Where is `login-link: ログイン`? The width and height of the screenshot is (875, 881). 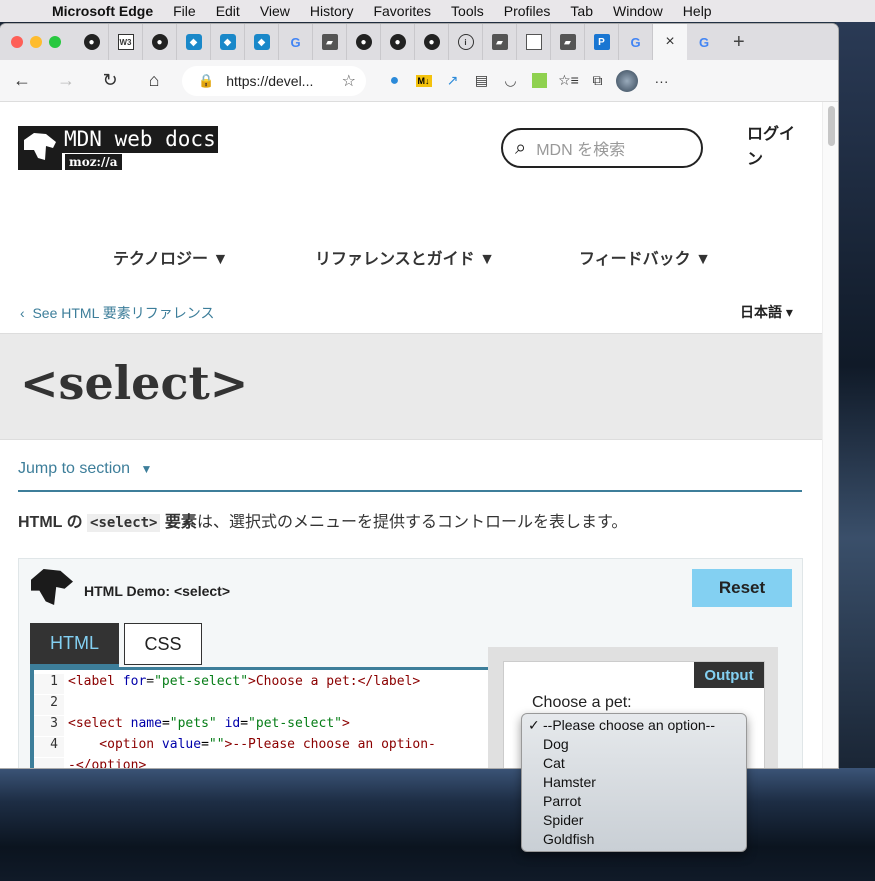 login-link: ログイン is located at coordinates (777, 147).